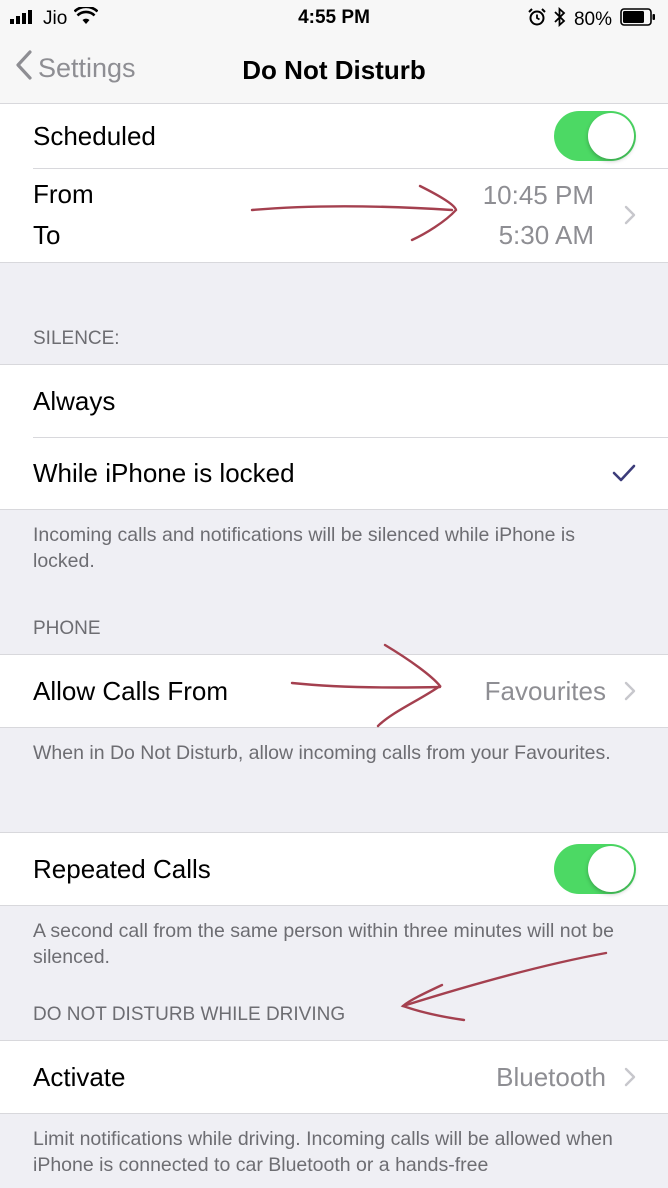 The width and height of the screenshot is (668, 1188). I want to click on navigation-bar: Settings Do Not Disturb, so click(334, 70).